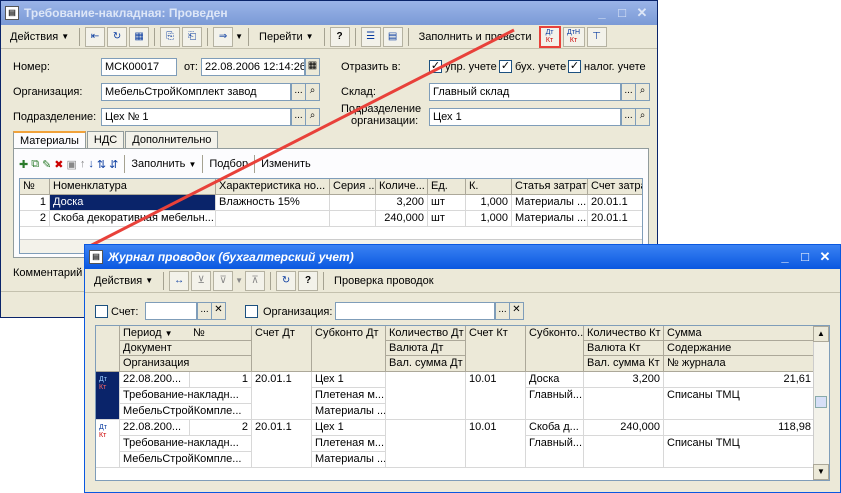 The height and width of the screenshot is (493, 841). I want to click on scroll-up-icon: ▲, so click(821, 334).